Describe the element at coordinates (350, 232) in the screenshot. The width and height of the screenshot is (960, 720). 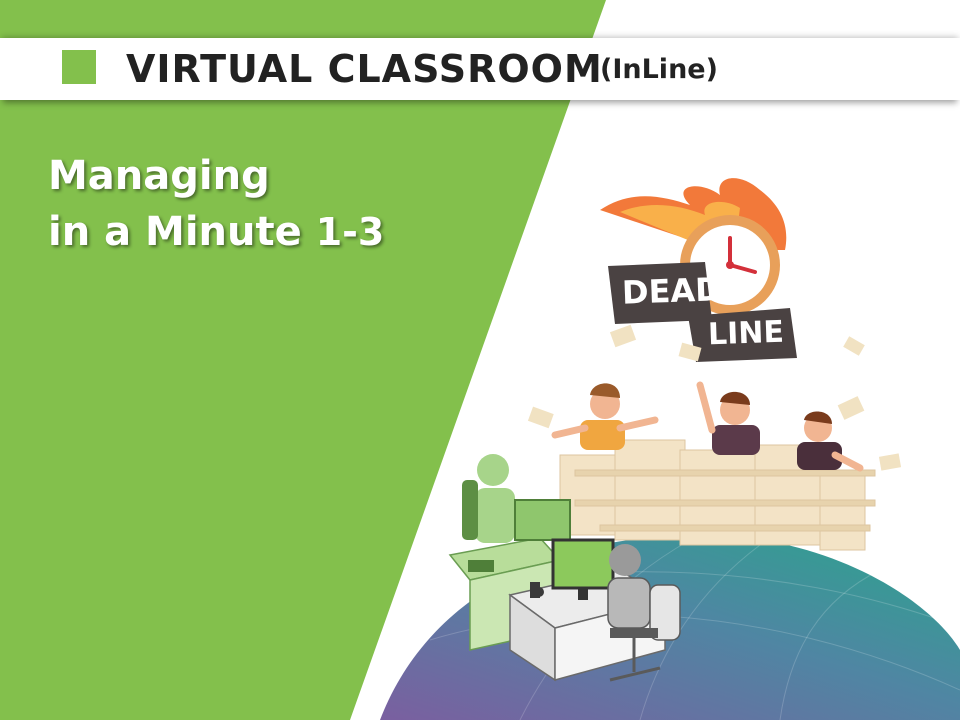
I see `course-number: 1-3` at that location.